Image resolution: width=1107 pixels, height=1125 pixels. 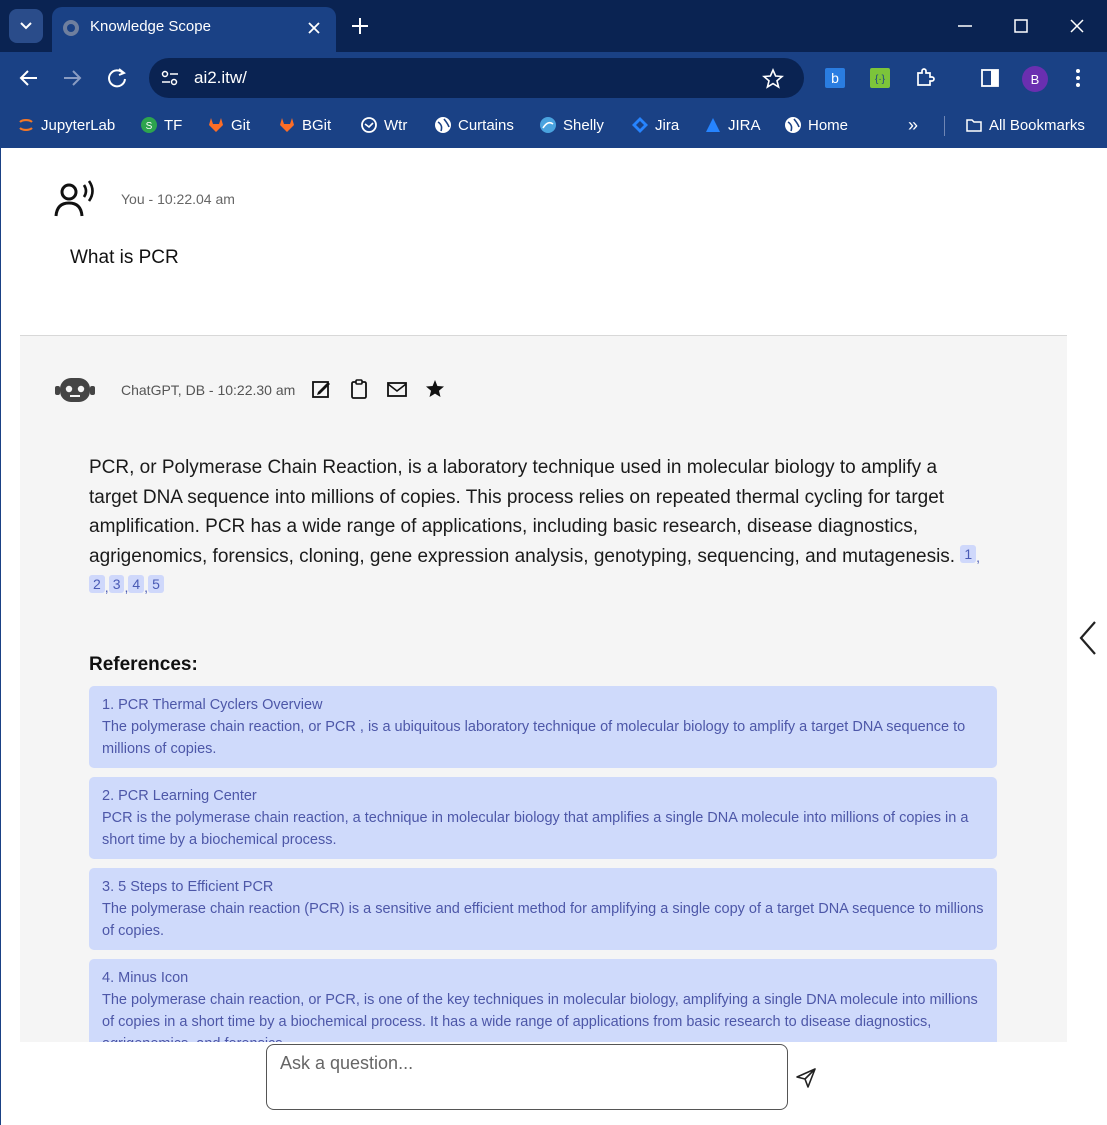 What do you see at coordinates (26, 125) in the screenshot?
I see `jupyter-icon` at bounding box center [26, 125].